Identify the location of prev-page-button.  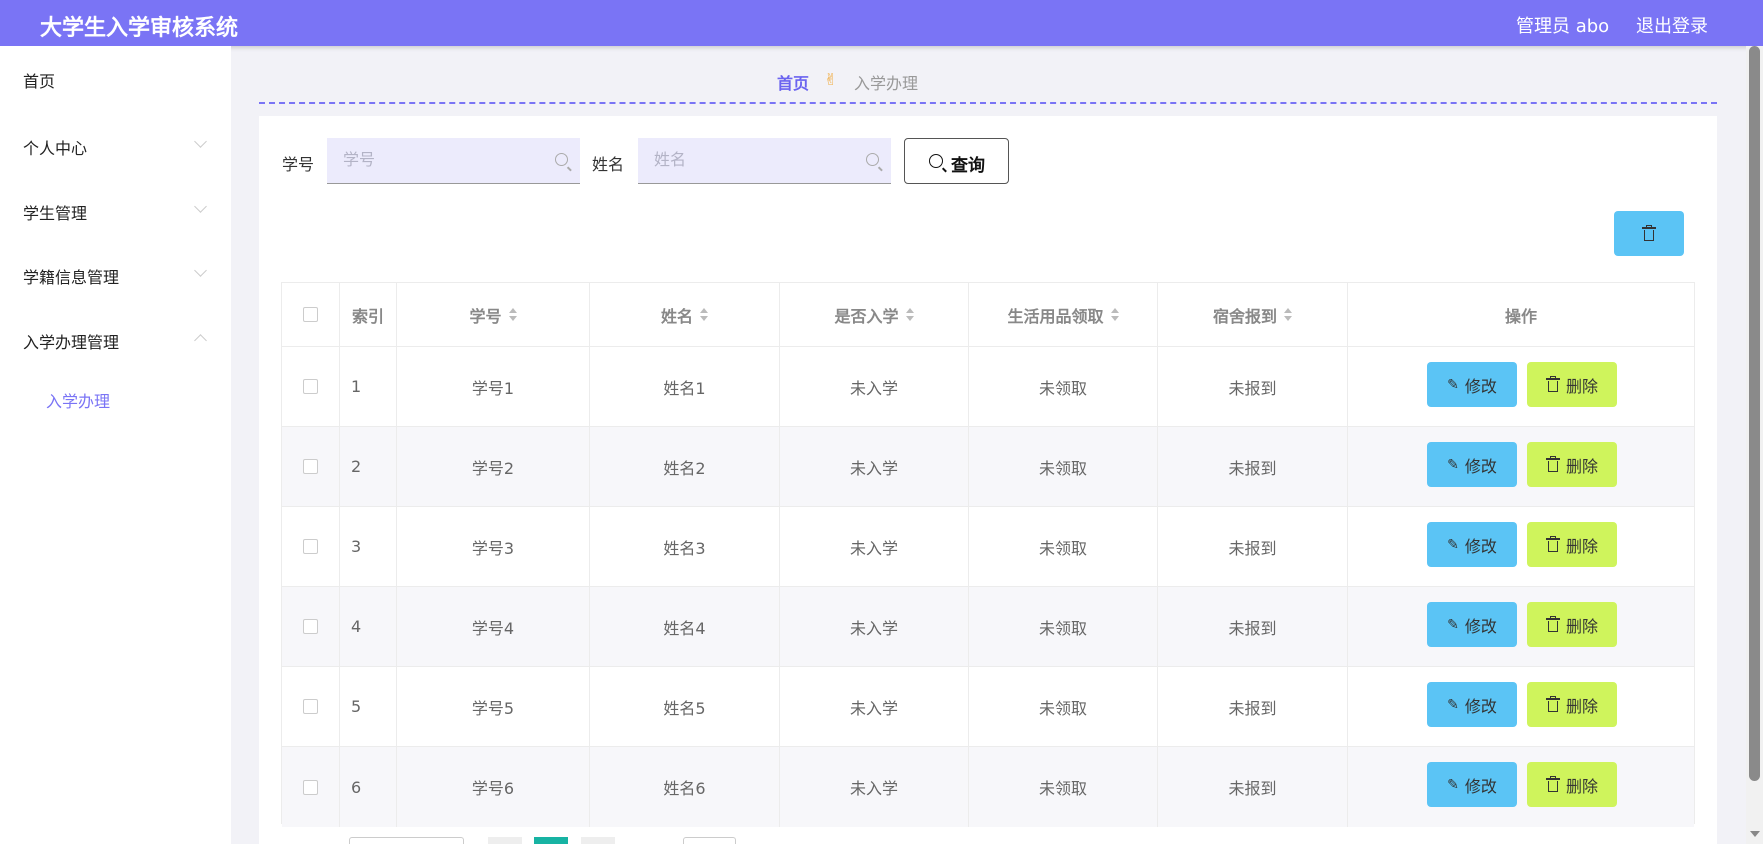
(505, 840).